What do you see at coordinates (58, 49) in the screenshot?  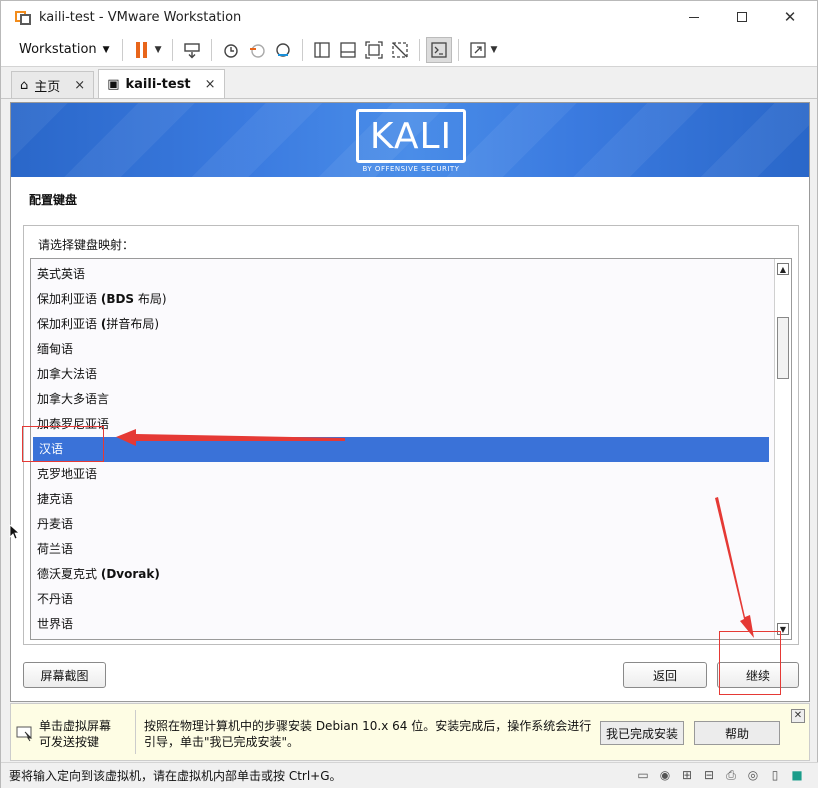 I see `workstation-menu-label: Workstation` at bounding box center [58, 49].